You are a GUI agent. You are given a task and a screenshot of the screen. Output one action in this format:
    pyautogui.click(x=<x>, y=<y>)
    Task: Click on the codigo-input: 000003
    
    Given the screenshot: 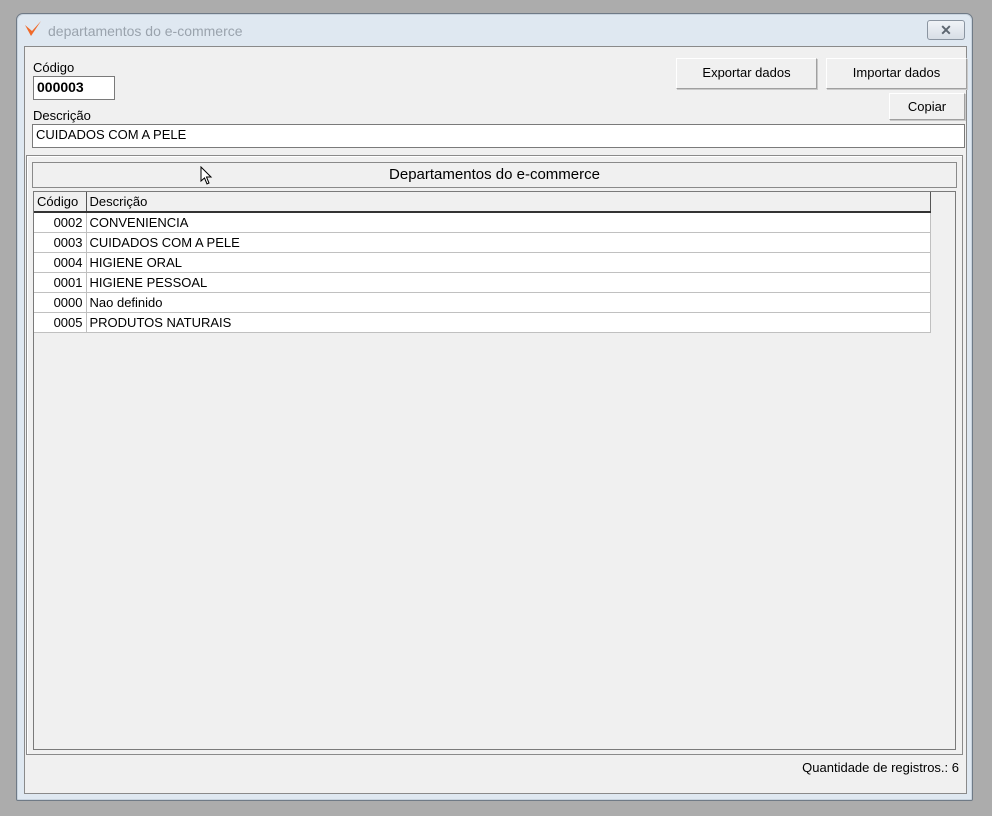 What is the action you would take?
    pyautogui.click(x=74, y=88)
    